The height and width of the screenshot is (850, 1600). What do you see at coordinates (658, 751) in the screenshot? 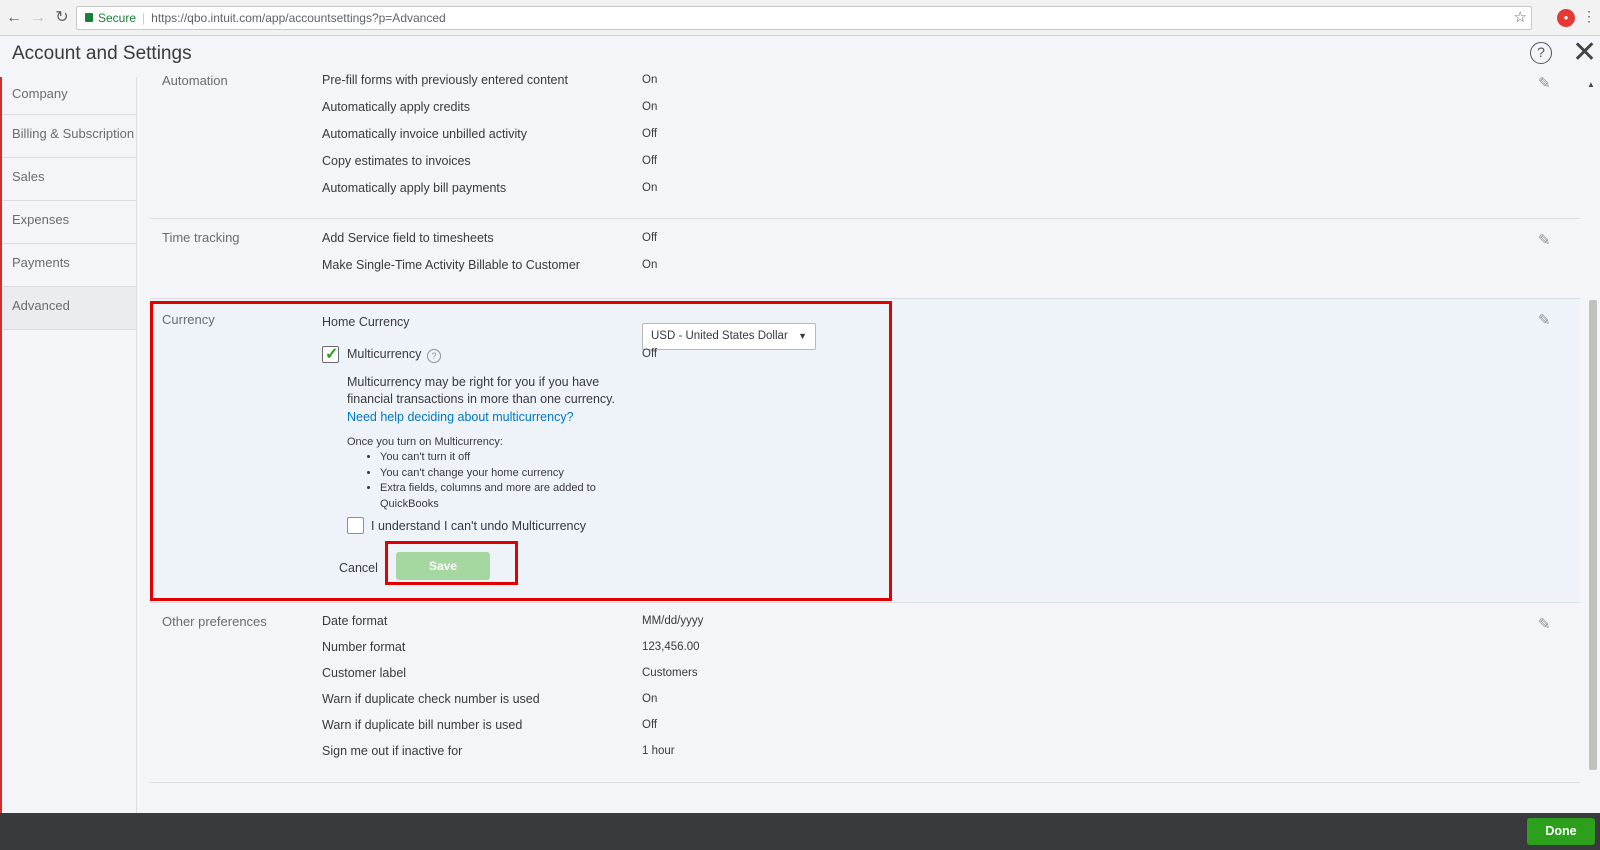
I see `row-value: 1 hour` at bounding box center [658, 751].